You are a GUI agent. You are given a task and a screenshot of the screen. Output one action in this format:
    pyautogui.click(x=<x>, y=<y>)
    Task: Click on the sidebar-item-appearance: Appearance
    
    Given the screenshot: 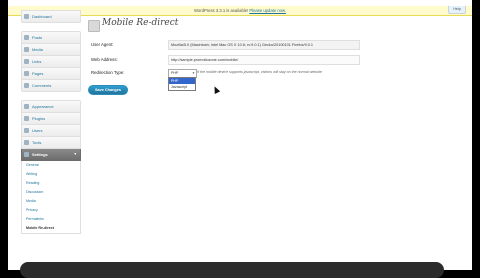 What is the action you would take?
    pyautogui.click(x=51, y=106)
    